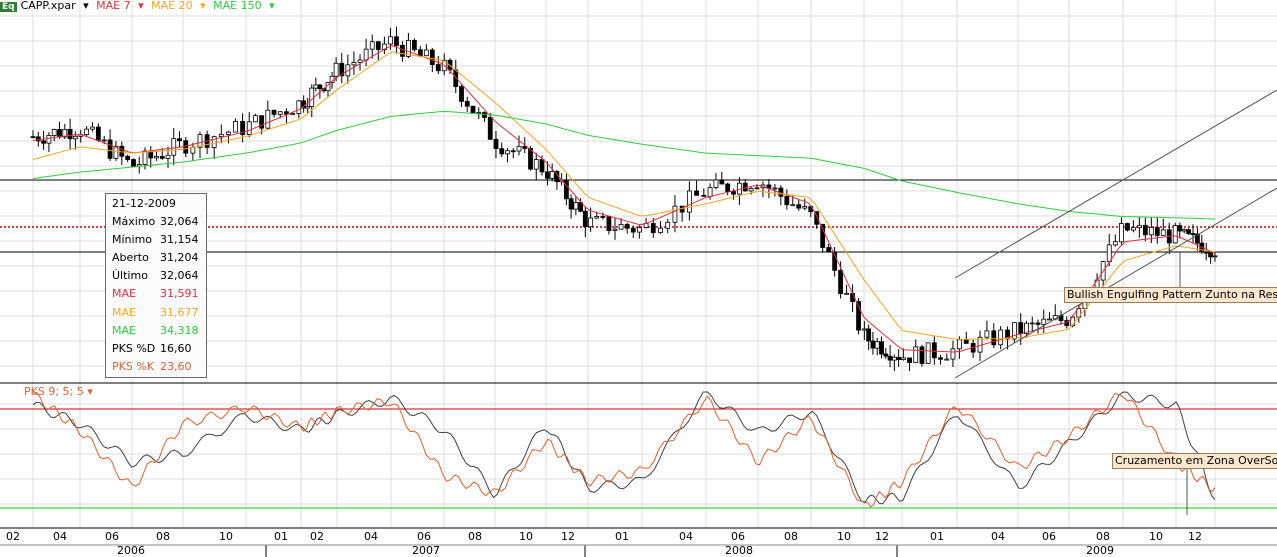  I want to click on tooltip-key: PKS %K, so click(133, 367).